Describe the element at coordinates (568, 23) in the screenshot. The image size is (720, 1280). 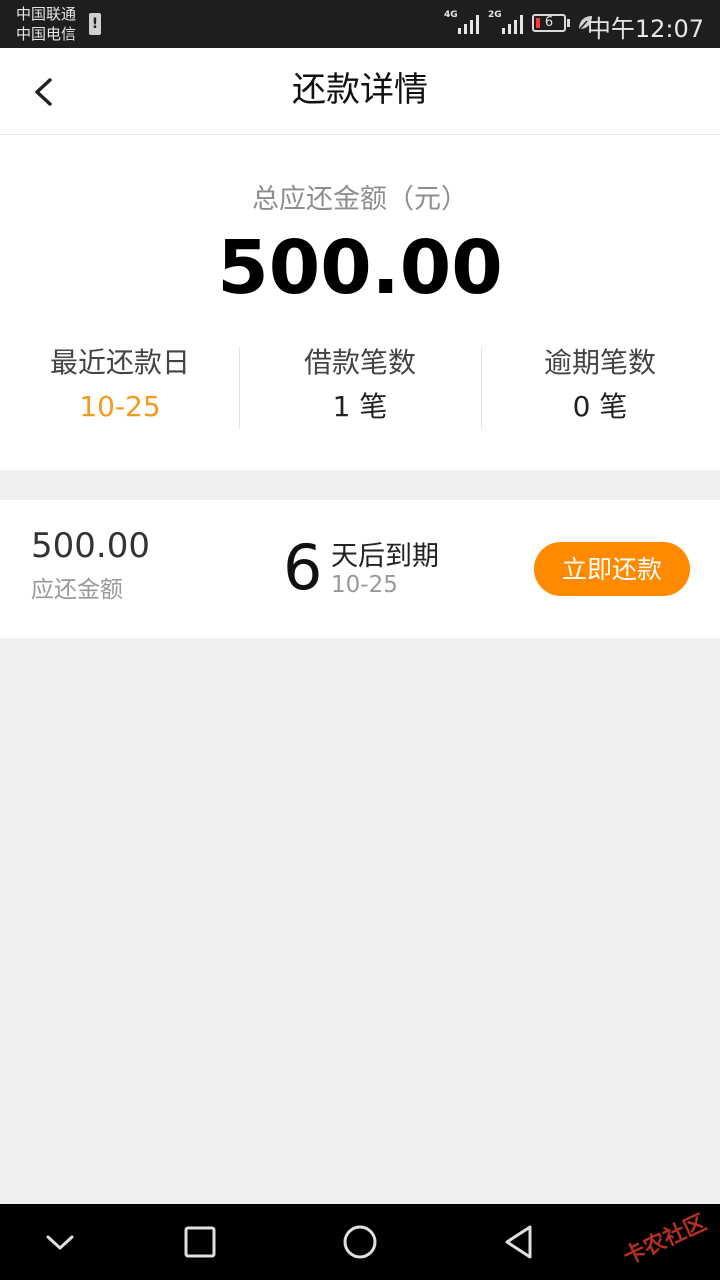
I see `battery-tip` at that location.